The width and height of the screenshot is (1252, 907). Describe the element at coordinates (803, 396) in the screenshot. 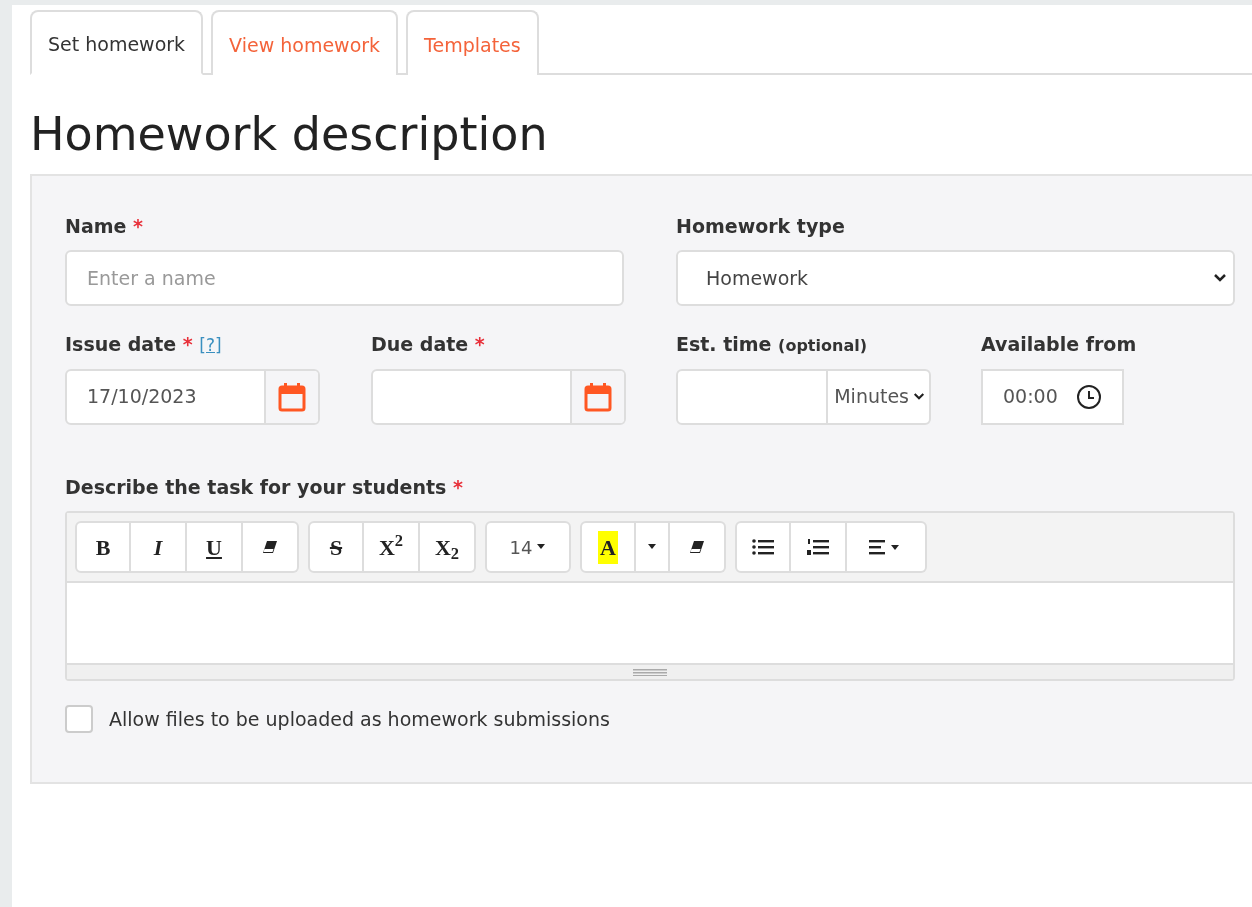

I see `estimated-time-field: Minutes` at that location.